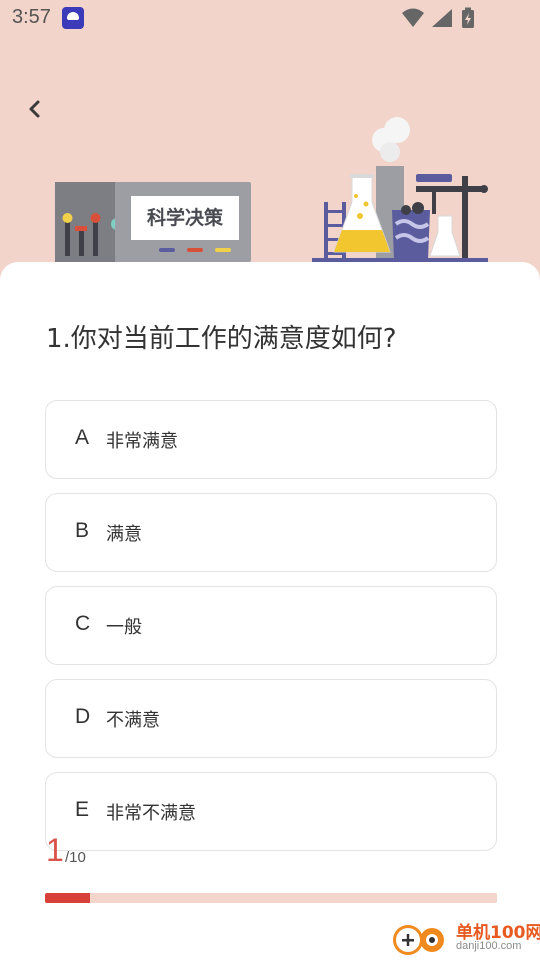 The width and height of the screenshot is (540, 960). What do you see at coordinates (418, 940) in the screenshot?
I see `watermark-logo-icon` at bounding box center [418, 940].